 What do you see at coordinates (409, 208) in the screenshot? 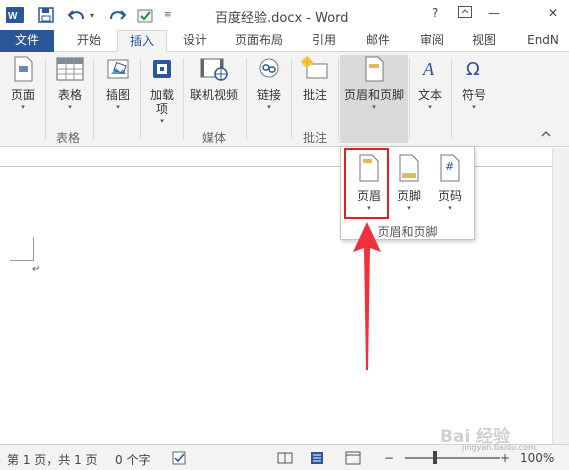
I see `footer-dropdown-icon: ▾` at bounding box center [409, 208].